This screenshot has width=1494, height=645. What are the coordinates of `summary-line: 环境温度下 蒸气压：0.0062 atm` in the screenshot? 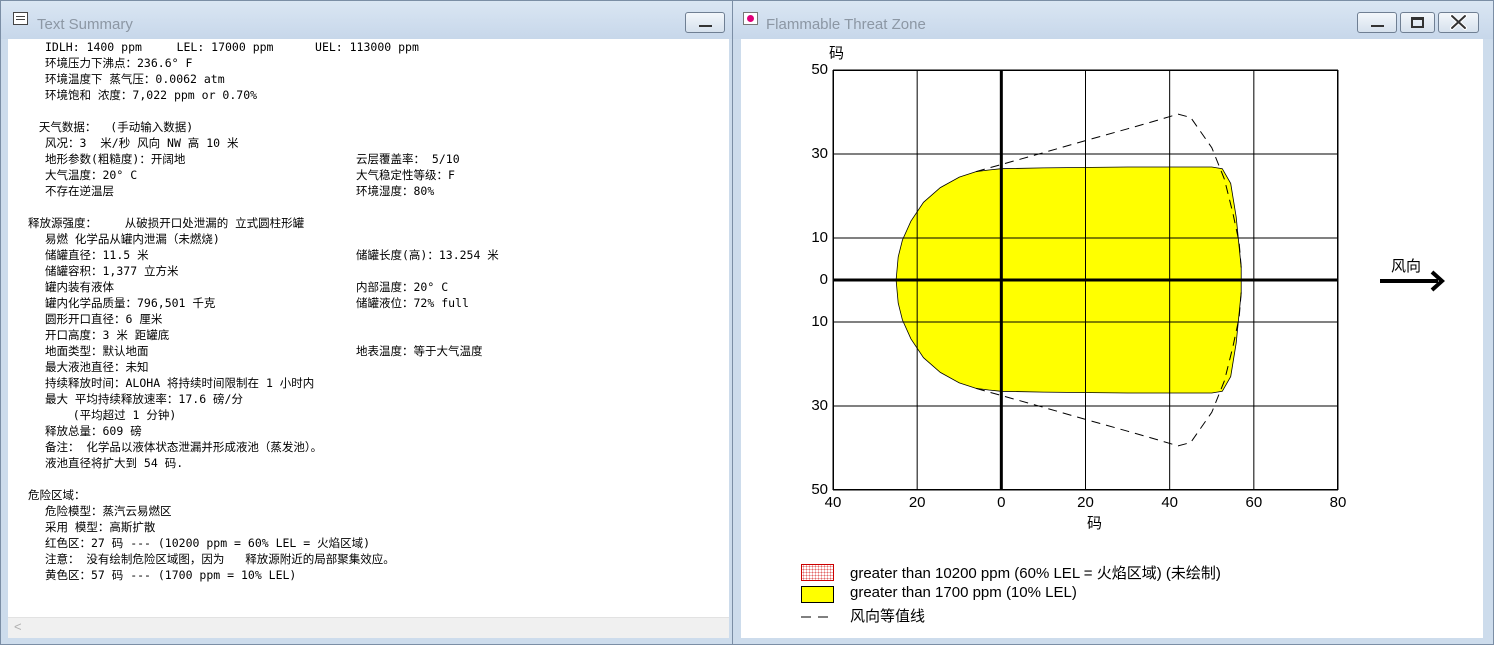 It's located at (135, 79).